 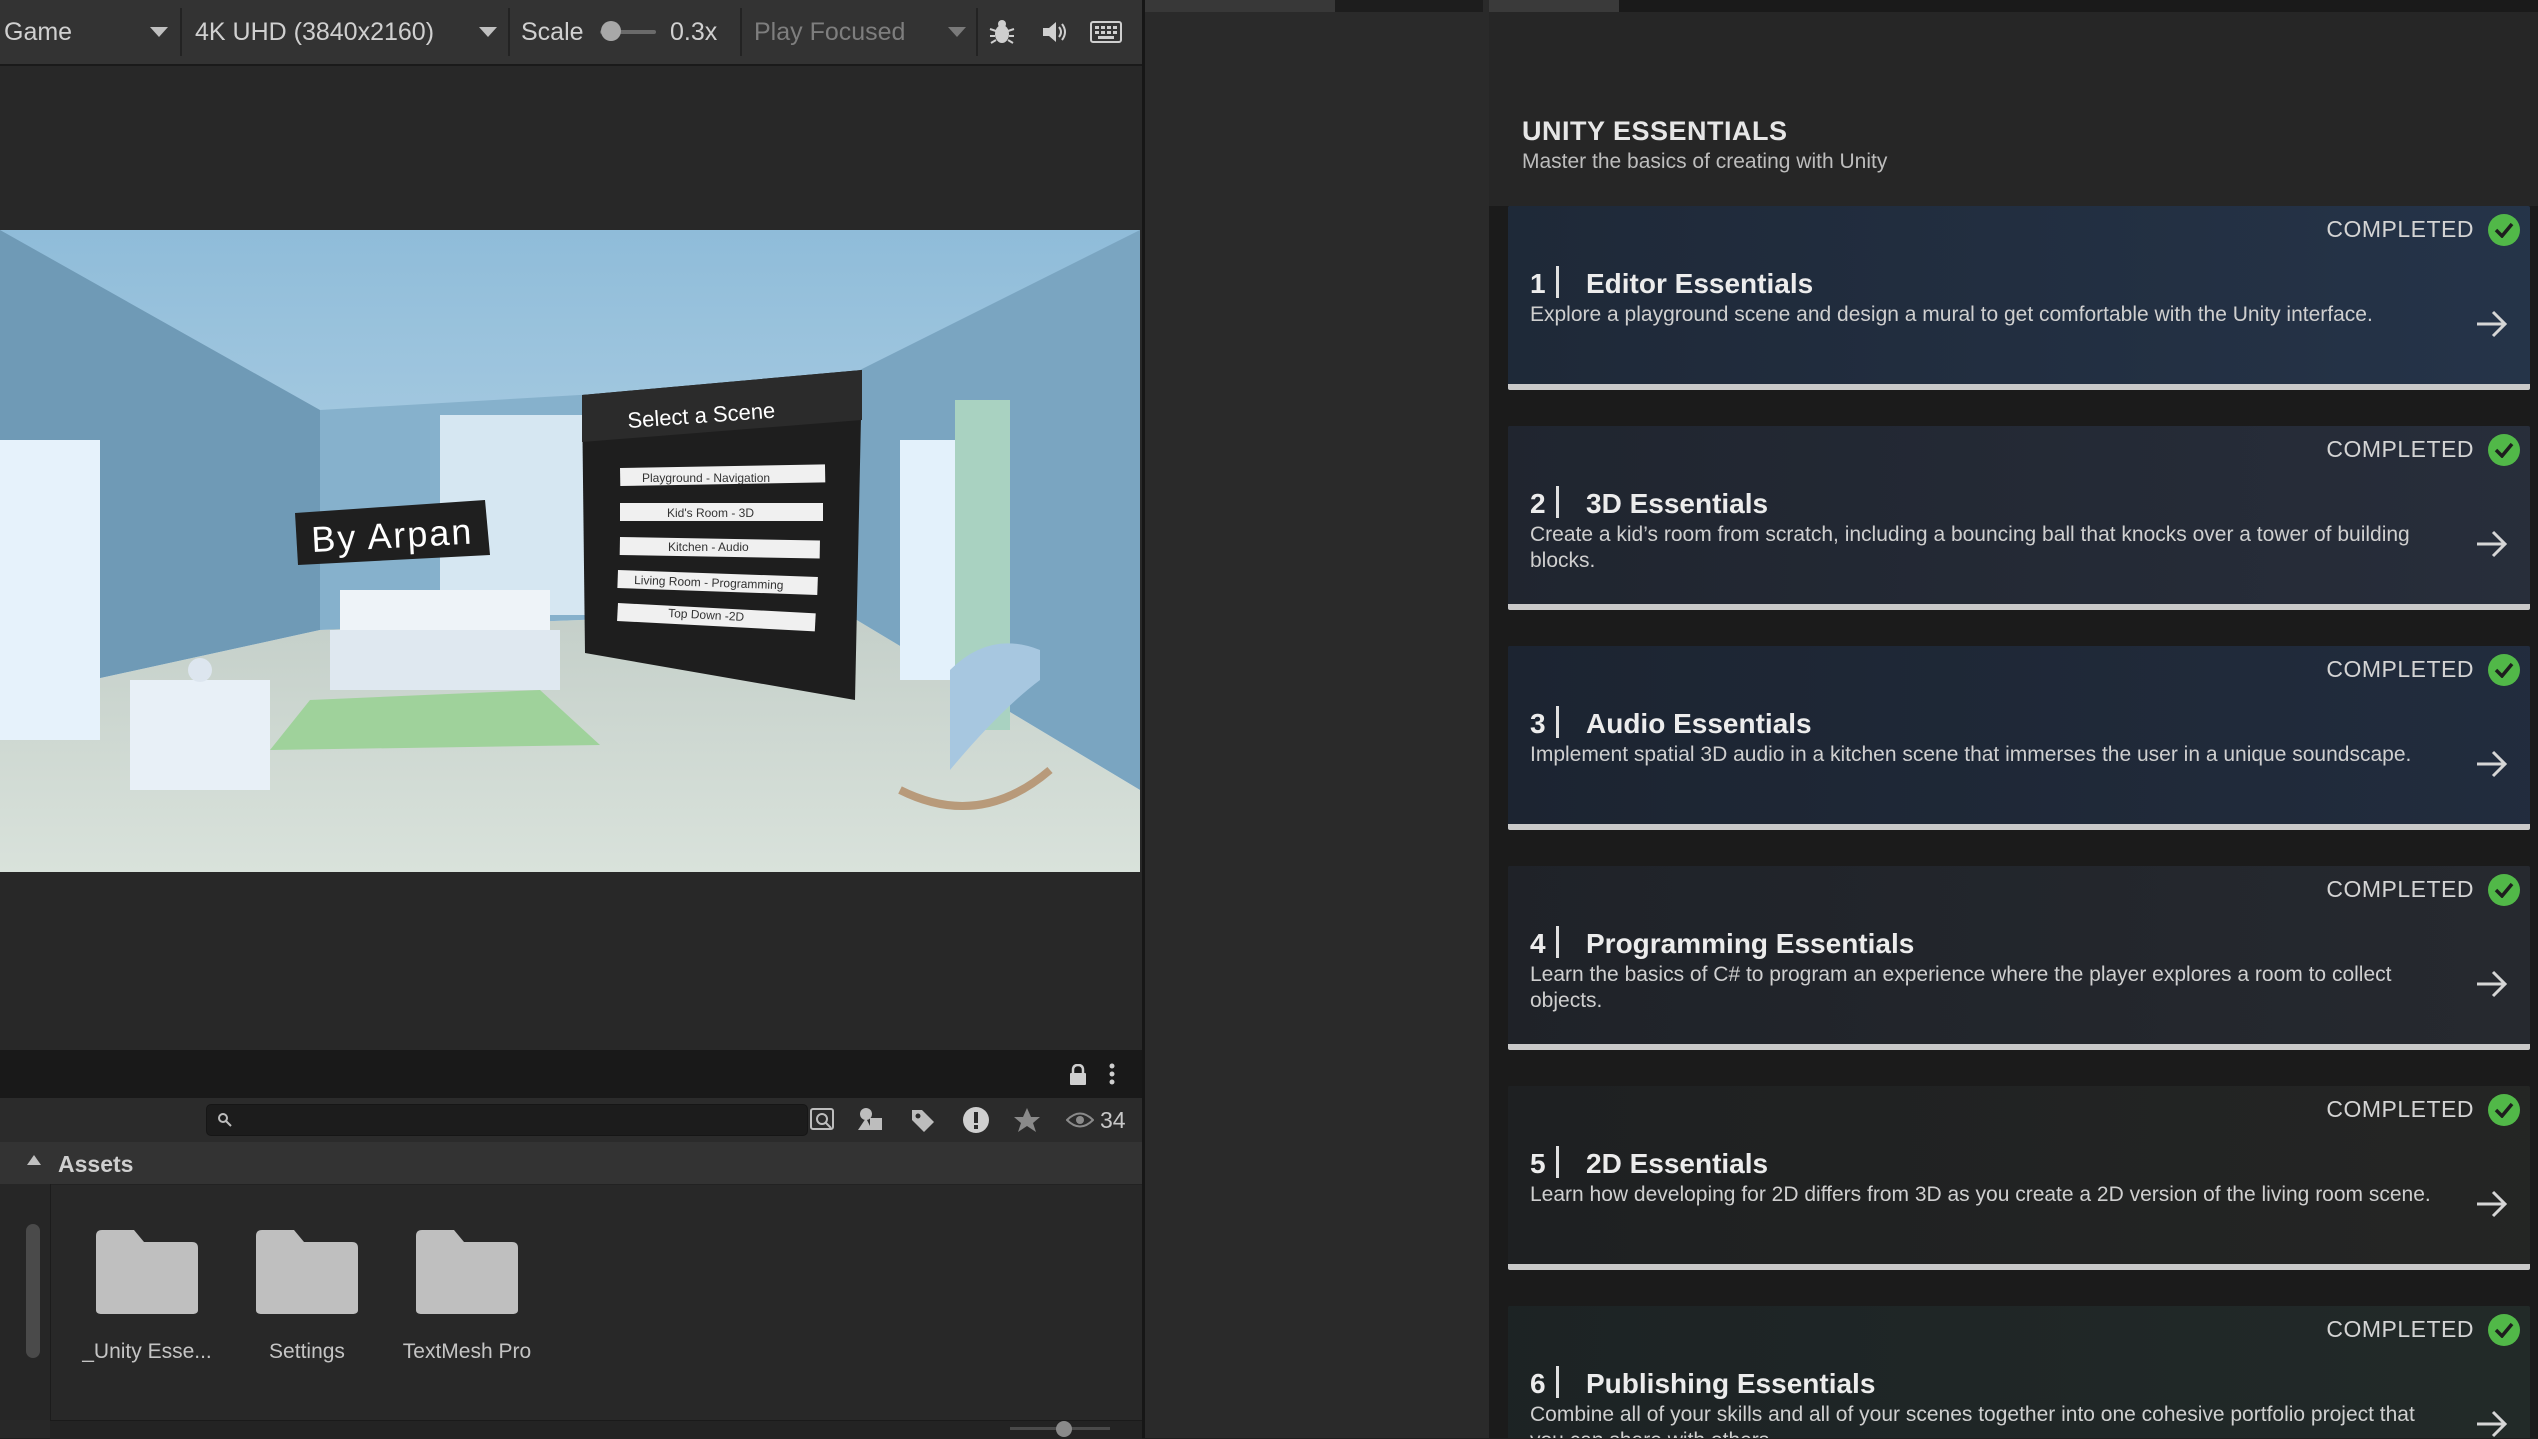 I want to click on search-icon, so click(x=225, y=1120).